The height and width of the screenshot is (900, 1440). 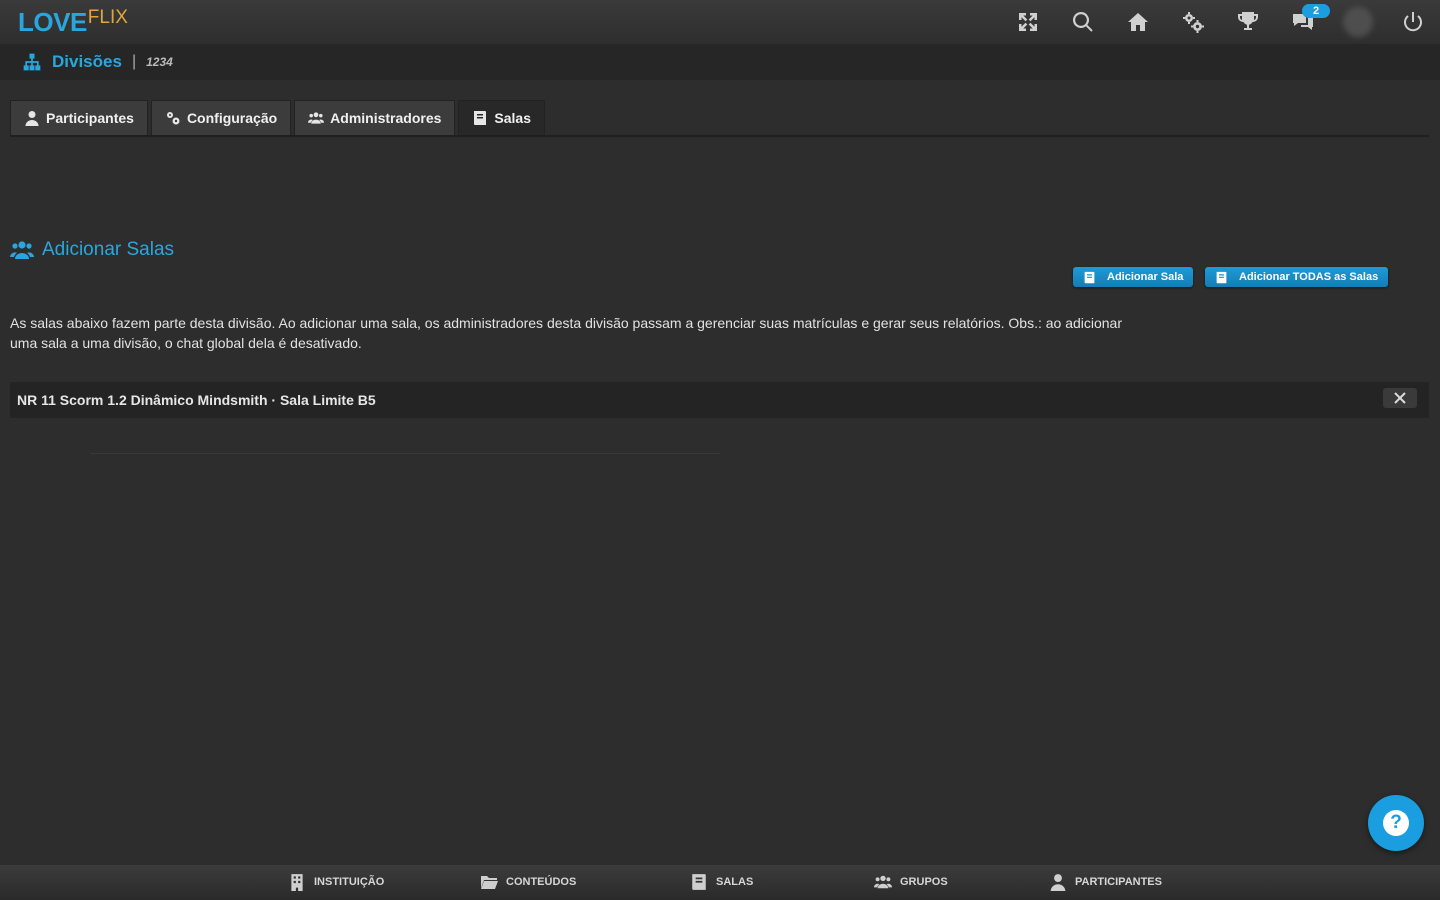 I want to click on bottom-nav-salas: SALAS, so click(x=721, y=882).